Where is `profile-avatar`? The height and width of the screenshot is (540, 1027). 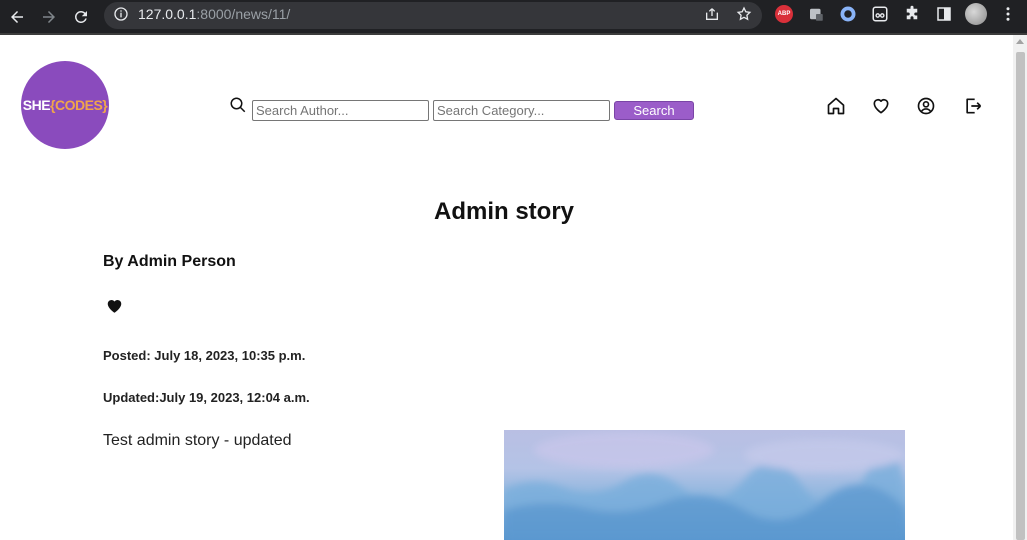
profile-avatar is located at coordinates (976, 14).